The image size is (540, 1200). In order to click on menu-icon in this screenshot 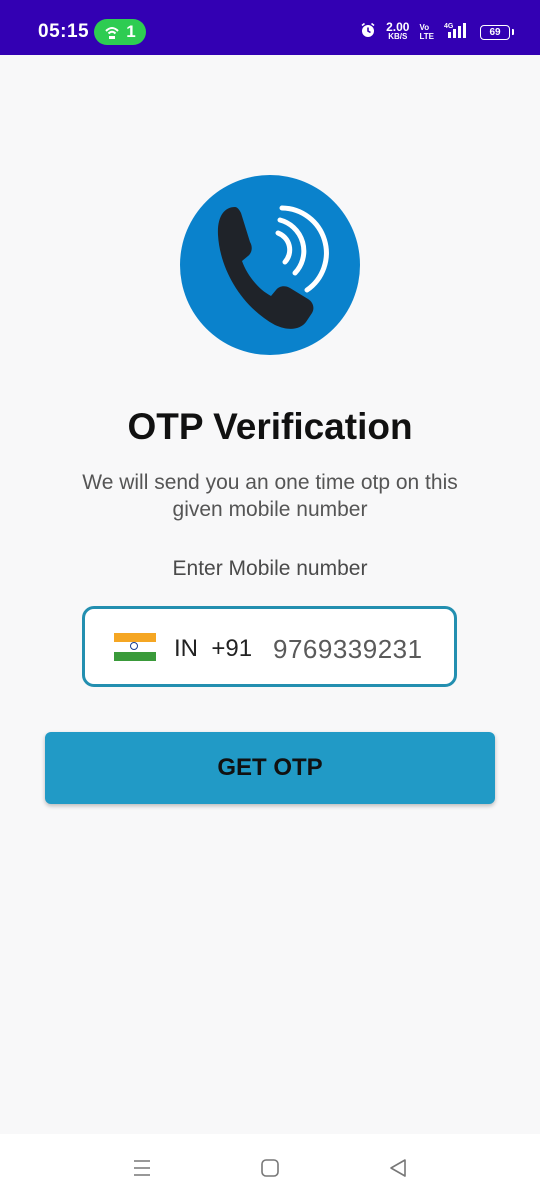, I will do `click(142, 1168)`.